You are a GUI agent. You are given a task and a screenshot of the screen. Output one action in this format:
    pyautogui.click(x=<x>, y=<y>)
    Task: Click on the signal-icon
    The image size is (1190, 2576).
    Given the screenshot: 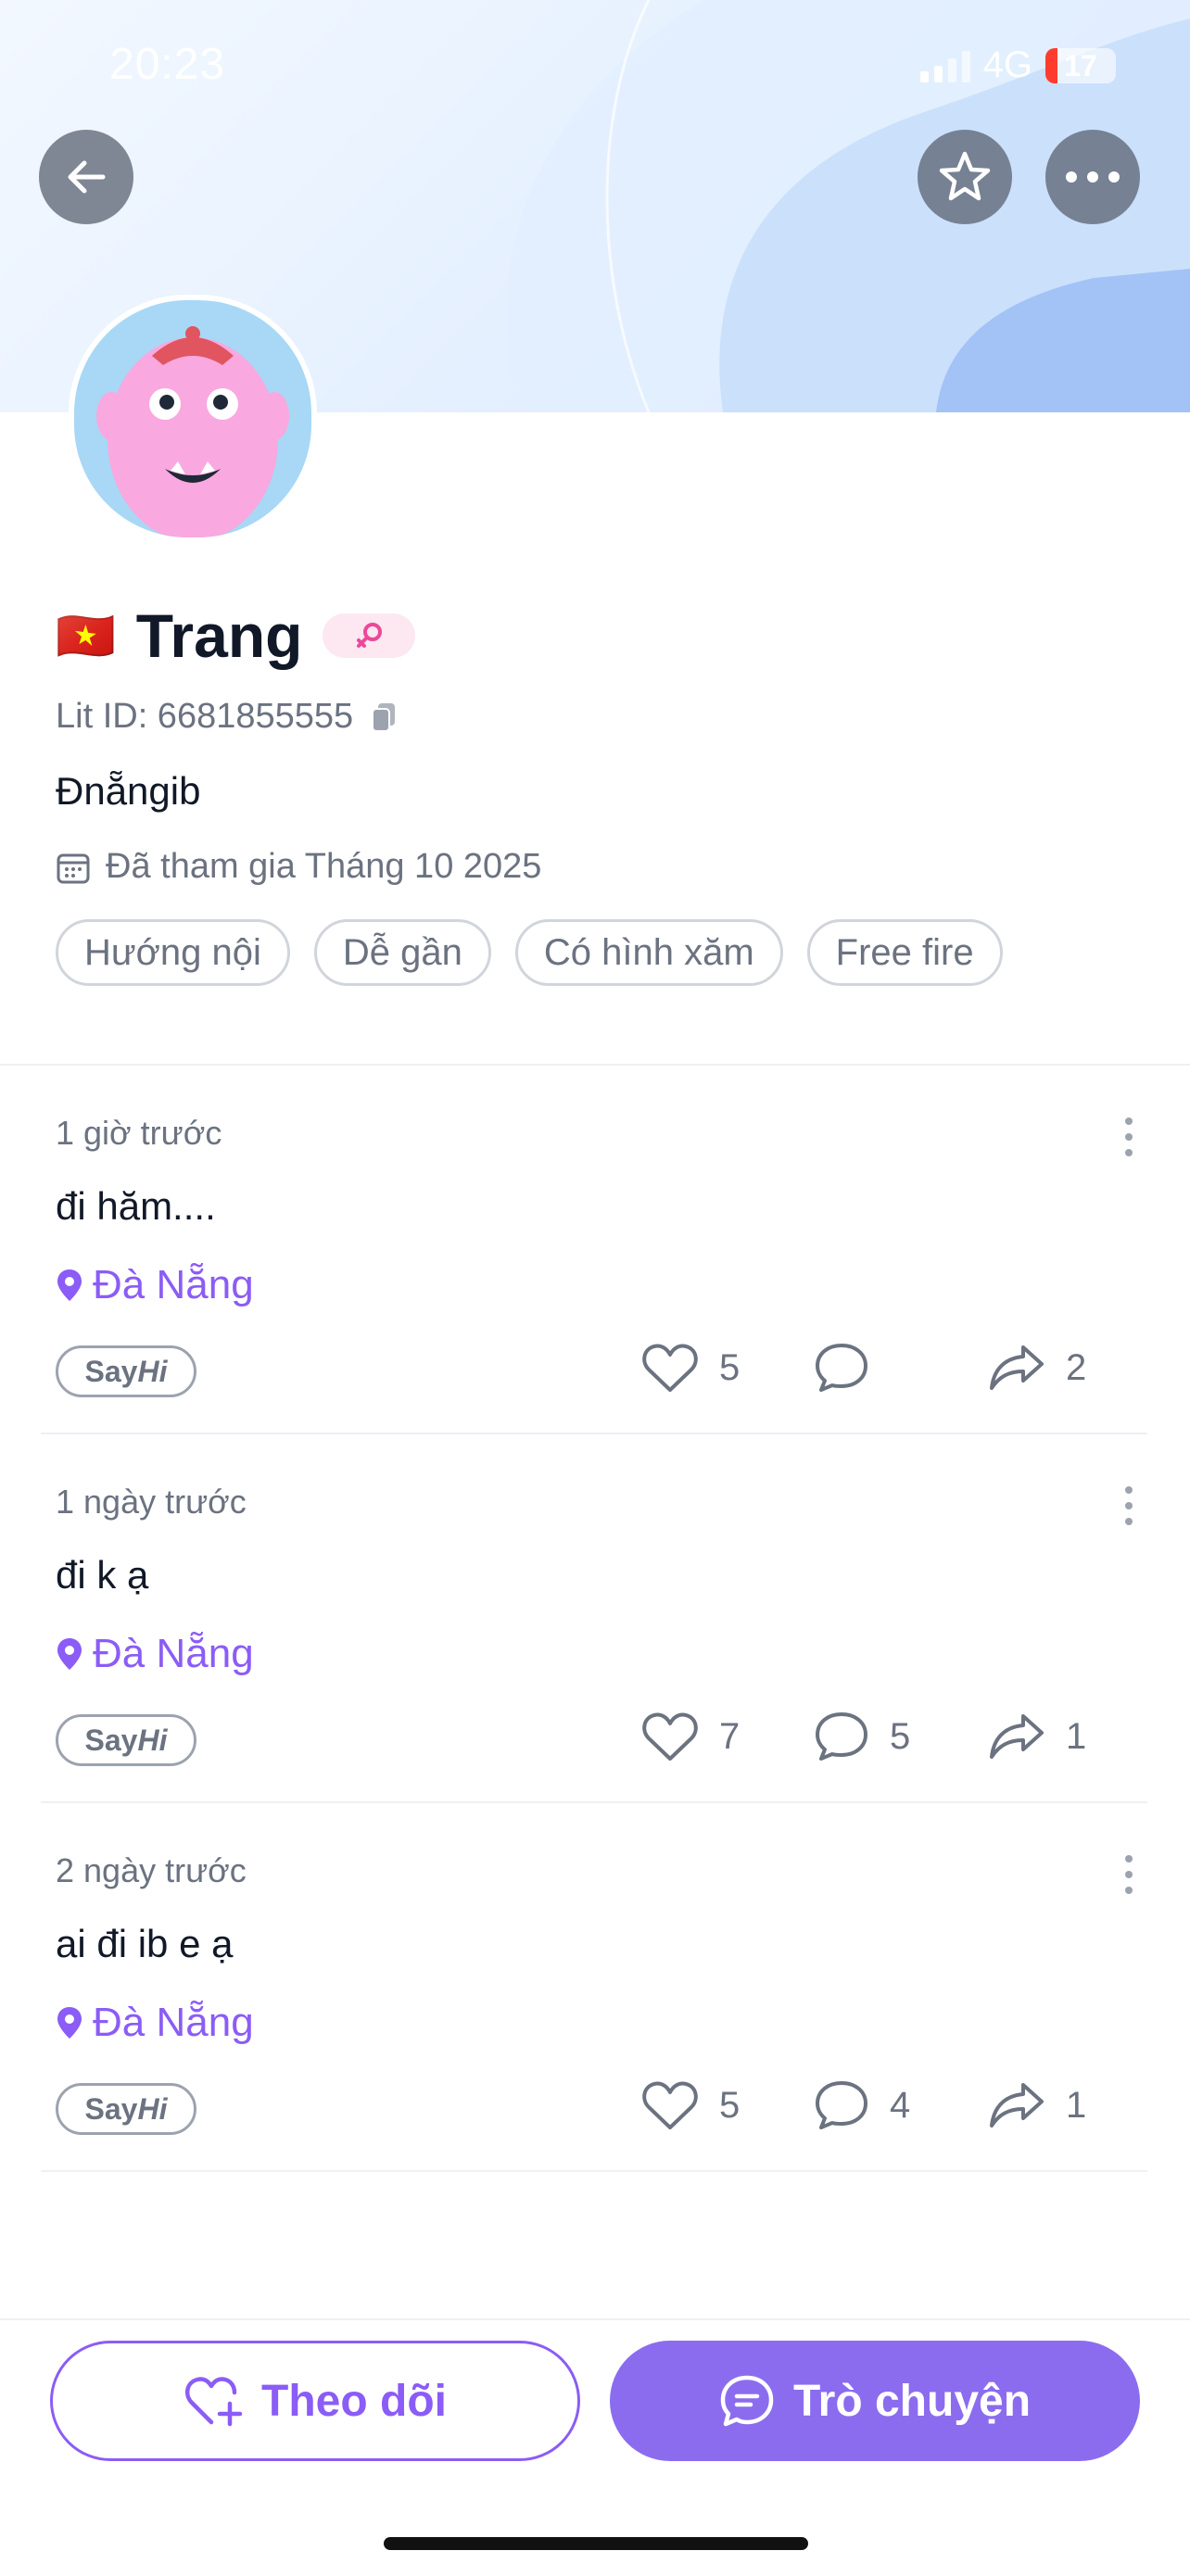 What is the action you would take?
    pyautogui.click(x=944, y=65)
    